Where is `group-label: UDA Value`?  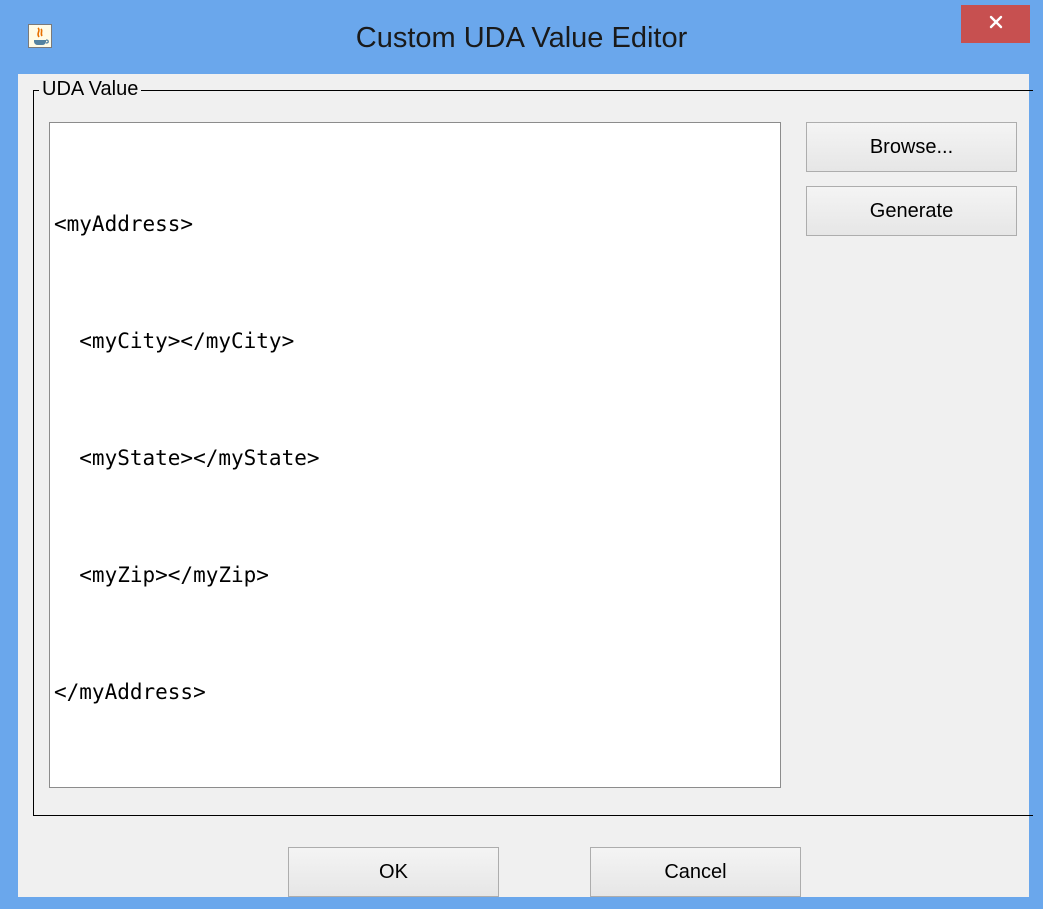
group-label: UDA Value is located at coordinates (90, 89).